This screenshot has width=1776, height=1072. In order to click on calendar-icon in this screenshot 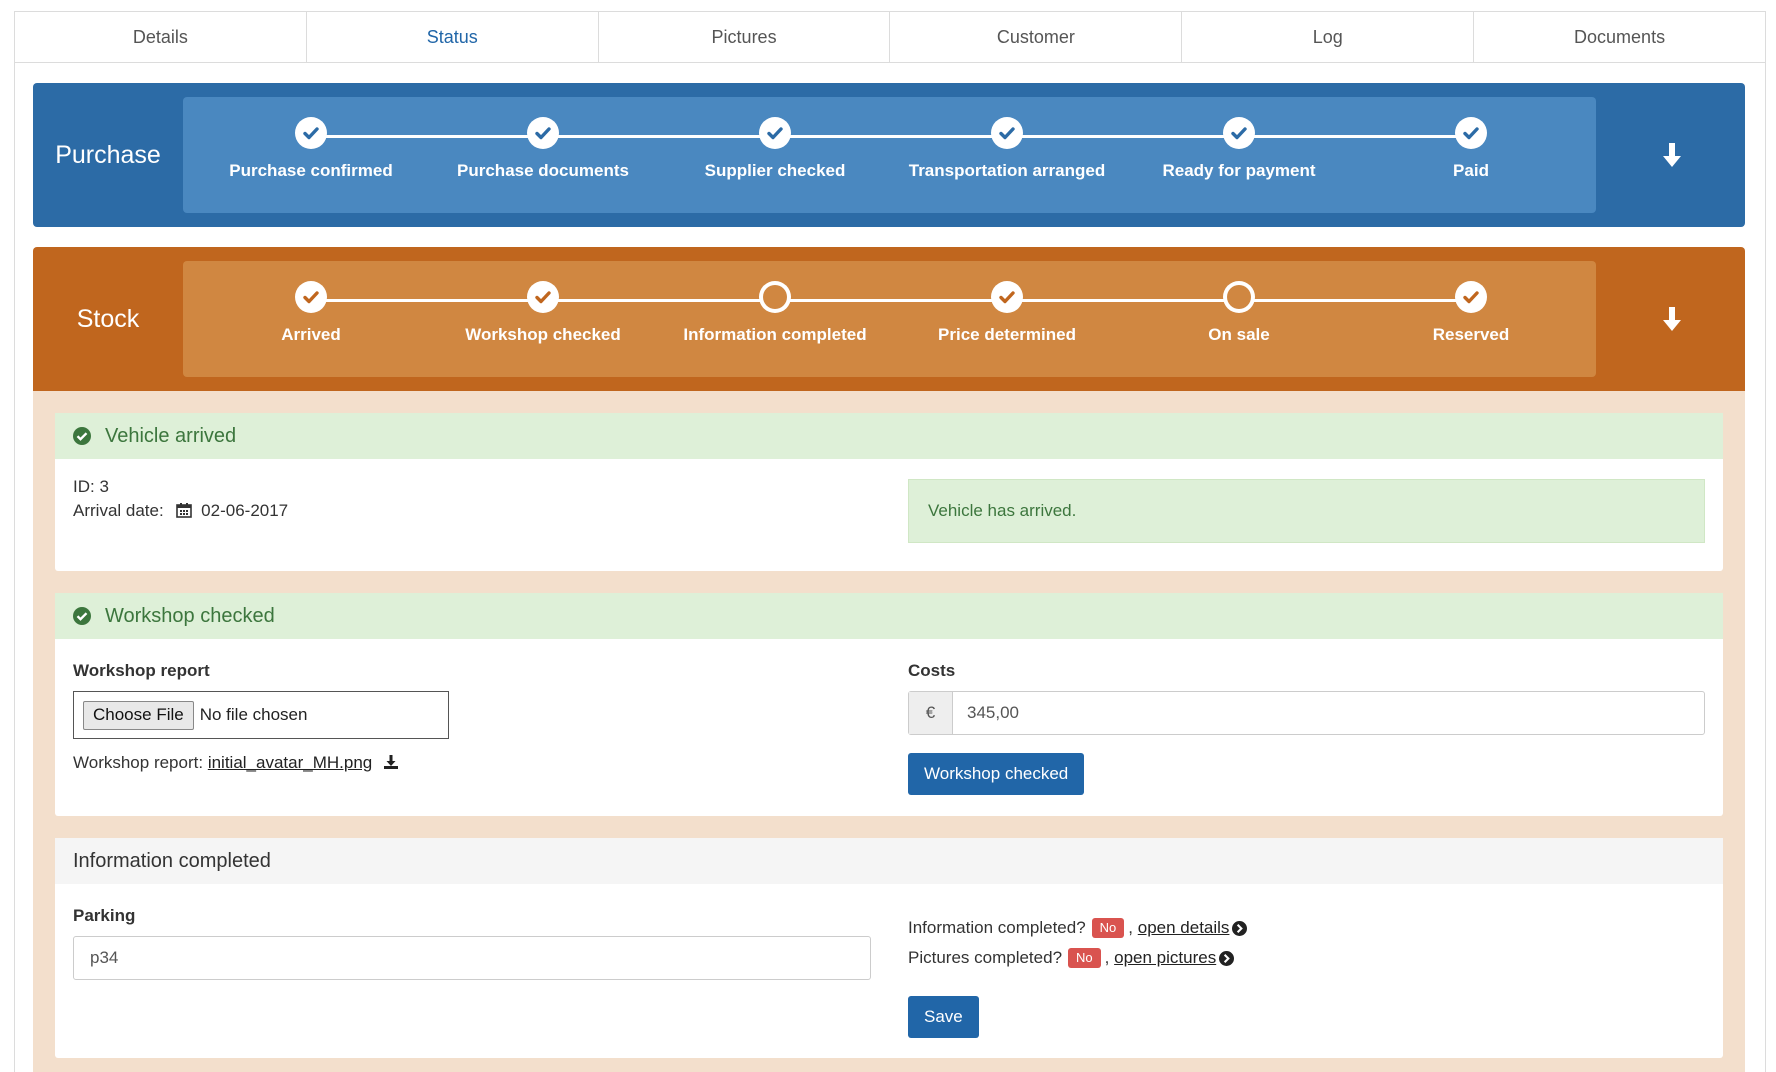, I will do `click(184, 510)`.